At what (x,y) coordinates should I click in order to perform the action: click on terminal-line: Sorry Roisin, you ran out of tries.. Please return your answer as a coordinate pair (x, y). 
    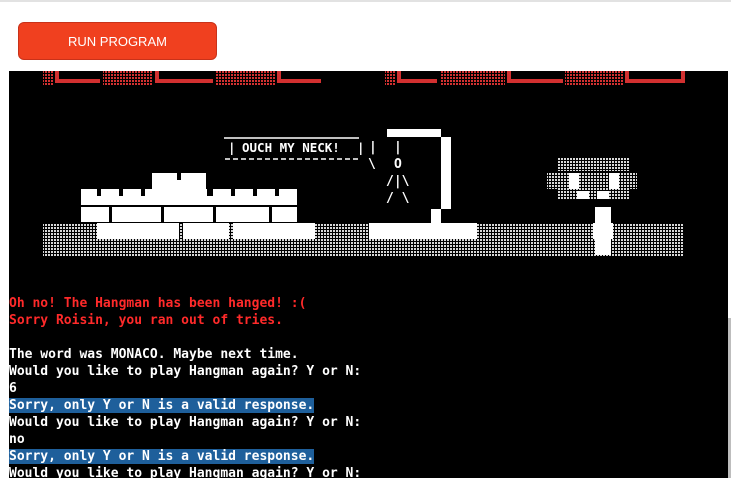
    Looking at the image, I should click on (185, 320).